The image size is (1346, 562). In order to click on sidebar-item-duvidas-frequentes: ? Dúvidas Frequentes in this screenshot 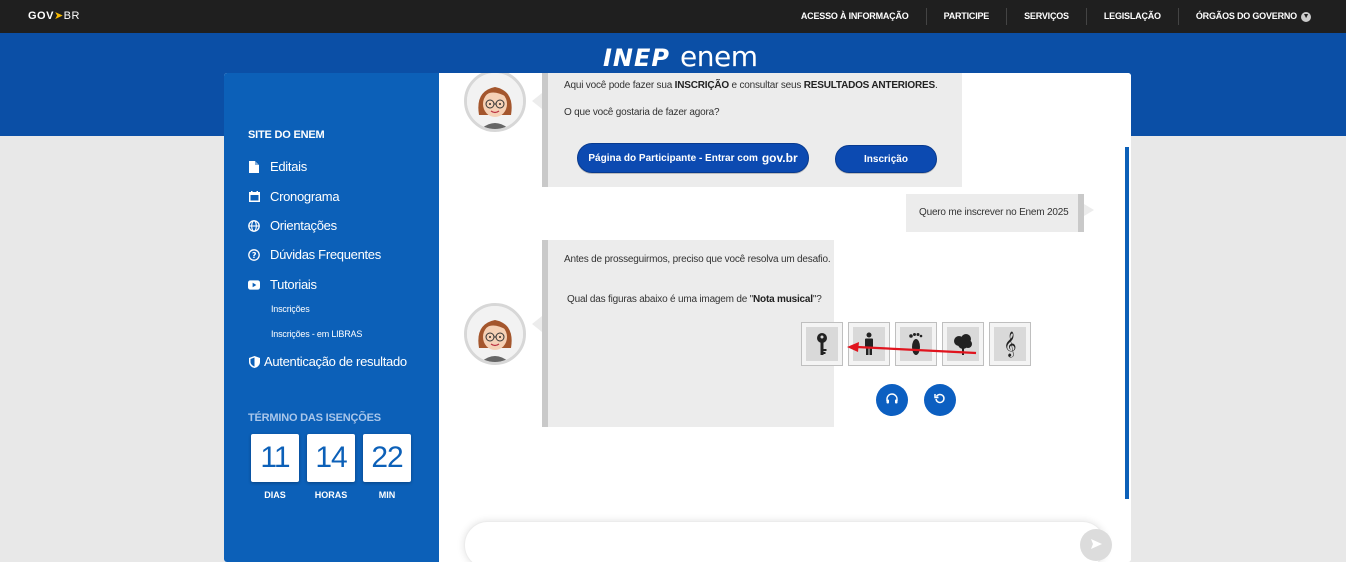, I will do `click(314, 254)`.